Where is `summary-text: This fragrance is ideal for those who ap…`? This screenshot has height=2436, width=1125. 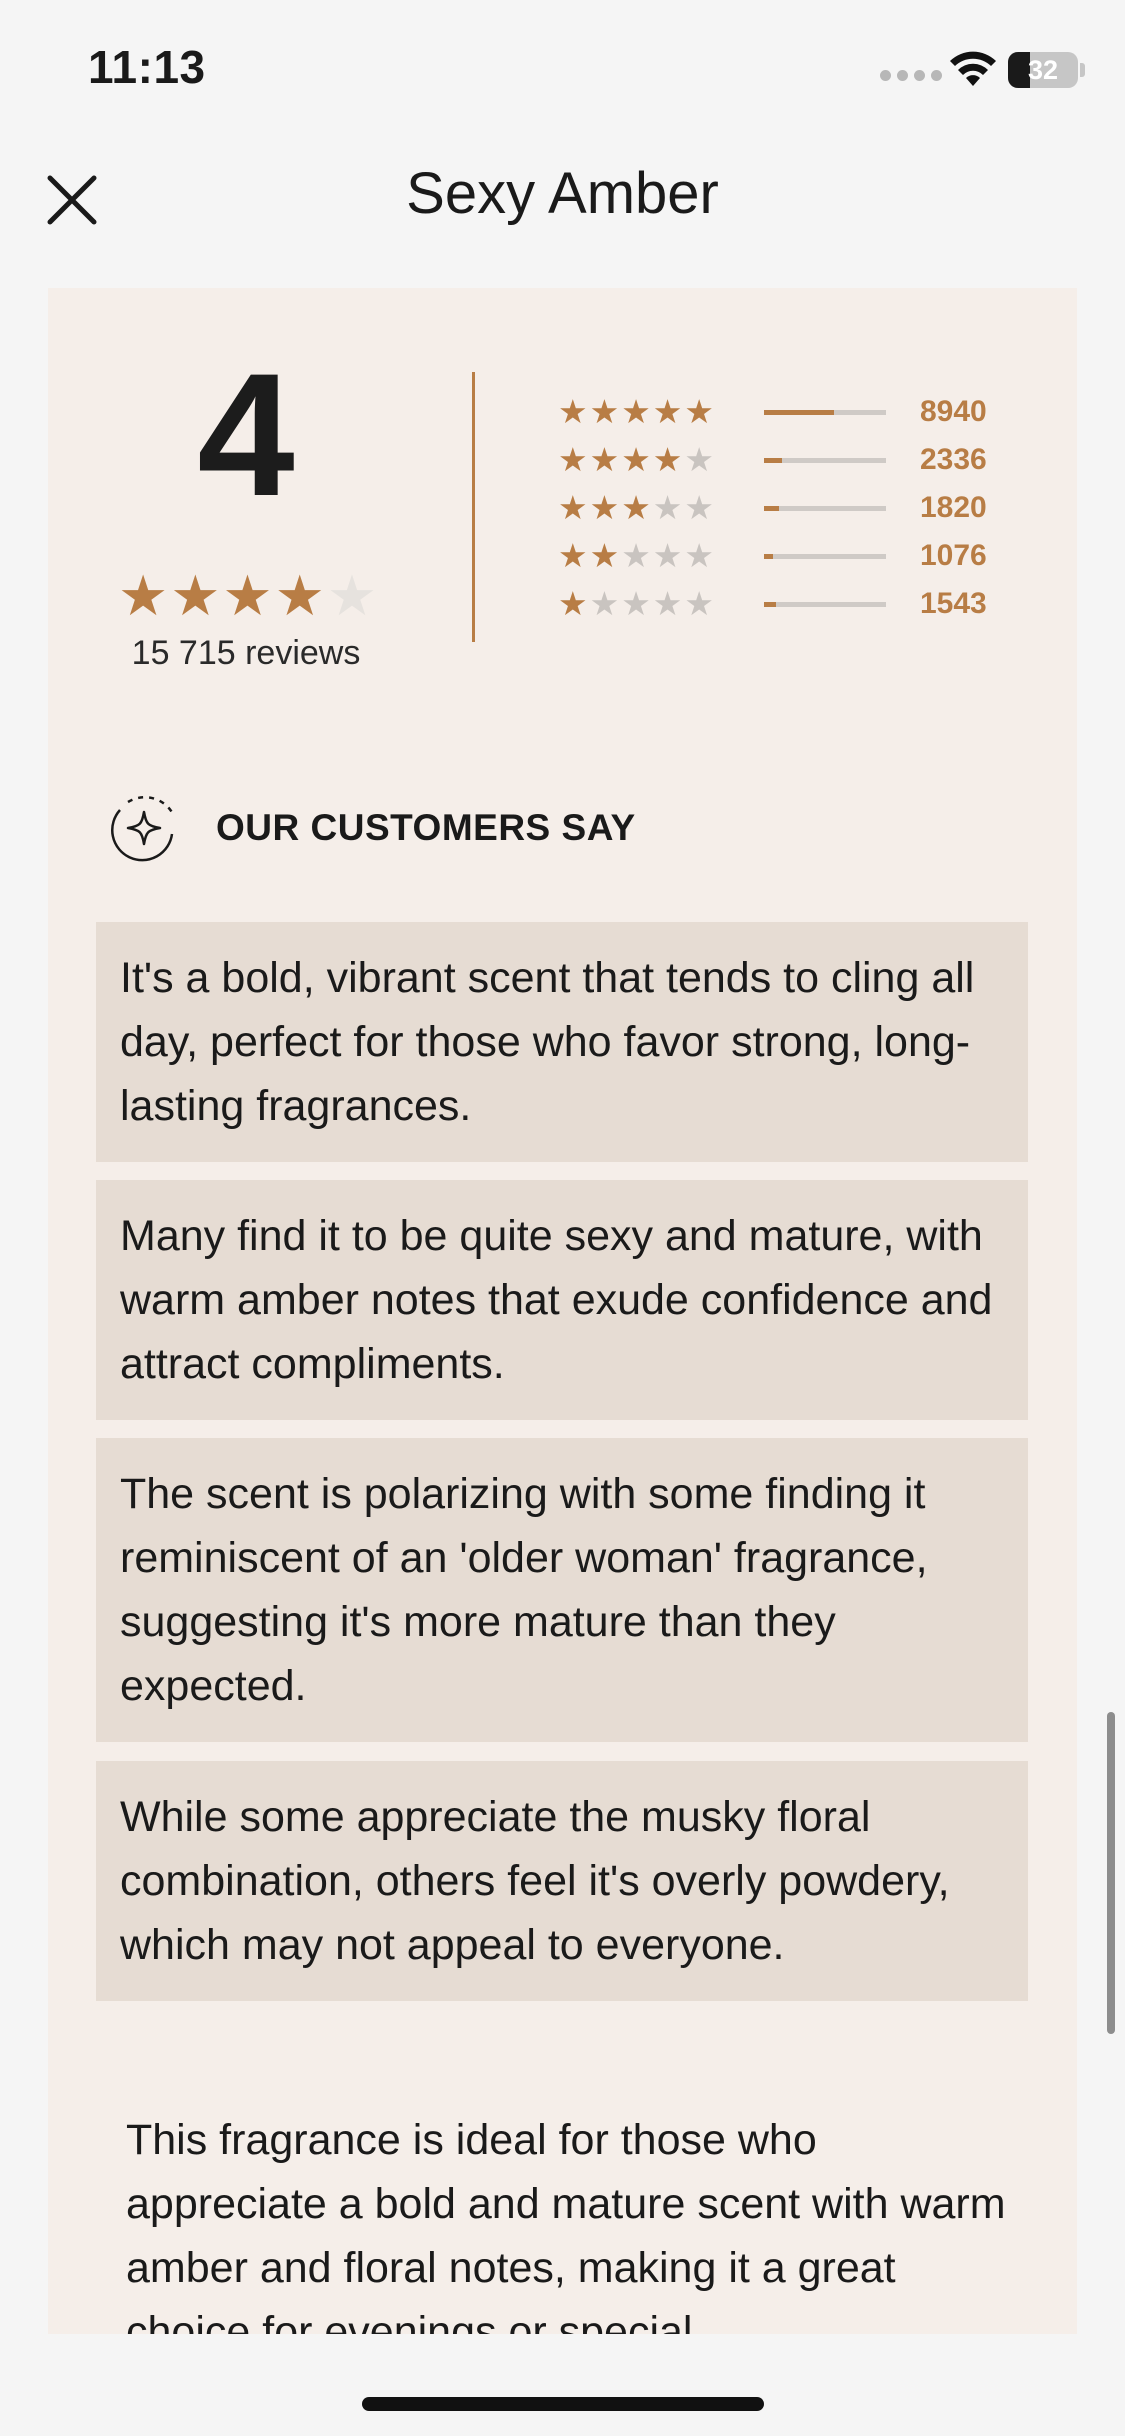 summary-text: This fragrance is ideal for those who ap… is located at coordinates (566, 2225).